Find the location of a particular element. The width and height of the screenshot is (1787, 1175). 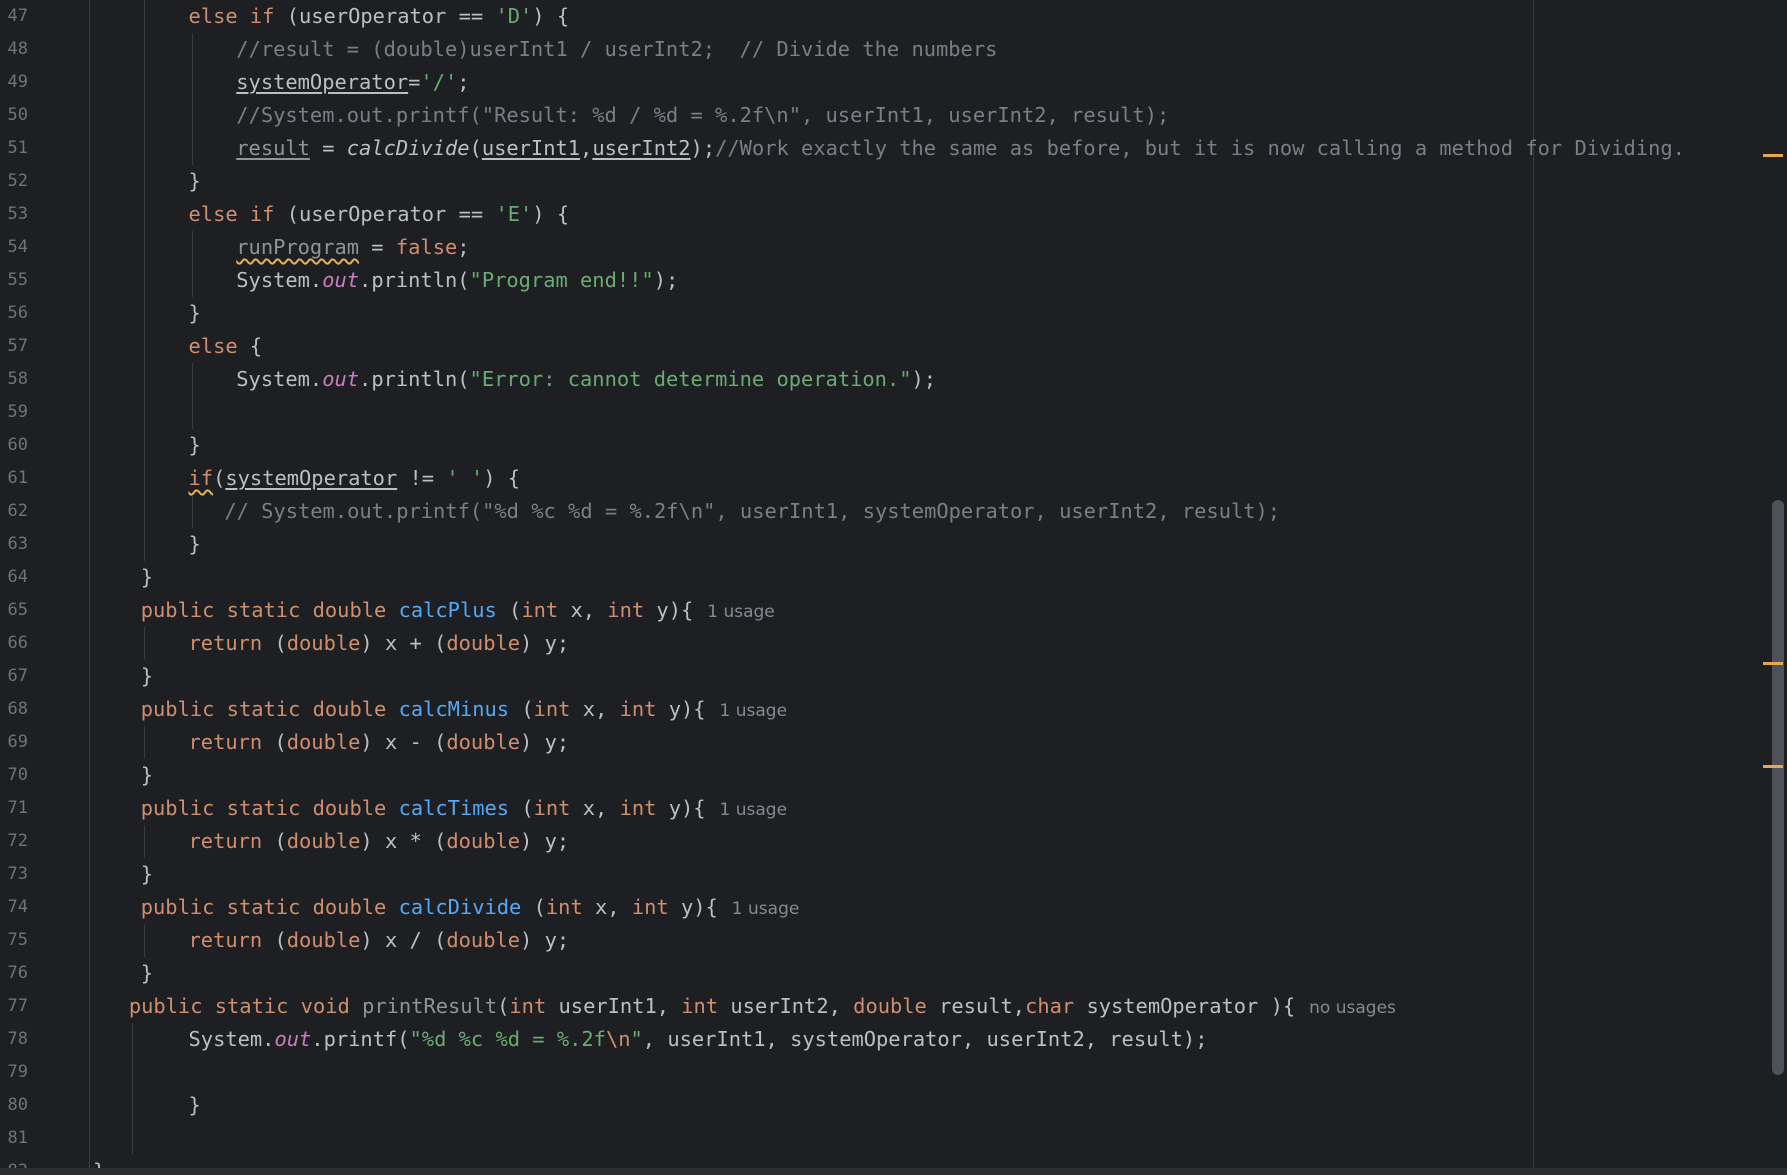

code-token: 'E' is located at coordinates (514, 214).